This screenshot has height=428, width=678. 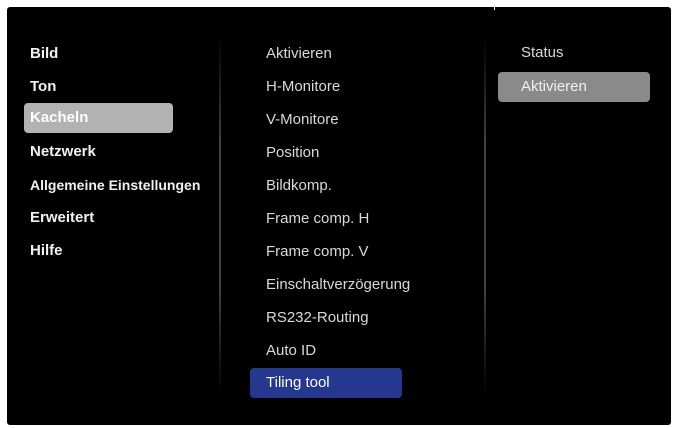 I want to click on submenu-item-auto-id: Auto ID, so click(x=326, y=351).